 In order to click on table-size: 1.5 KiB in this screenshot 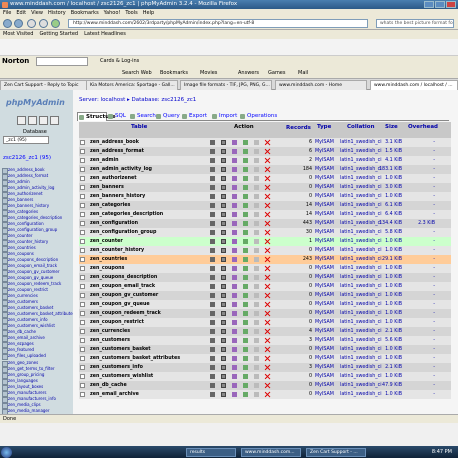, I will do `click(389, 151)`.